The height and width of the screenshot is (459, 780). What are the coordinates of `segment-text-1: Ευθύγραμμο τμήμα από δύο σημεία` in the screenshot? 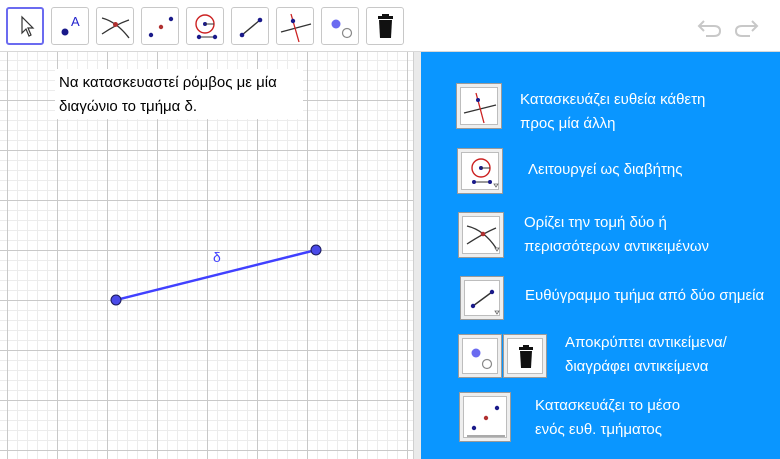 It's located at (645, 295).